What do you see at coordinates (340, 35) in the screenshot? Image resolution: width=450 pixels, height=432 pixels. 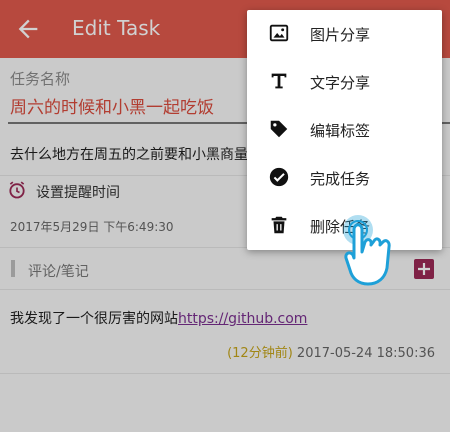 I see `menu-item-label: 图片分享` at bounding box center [340, 35].